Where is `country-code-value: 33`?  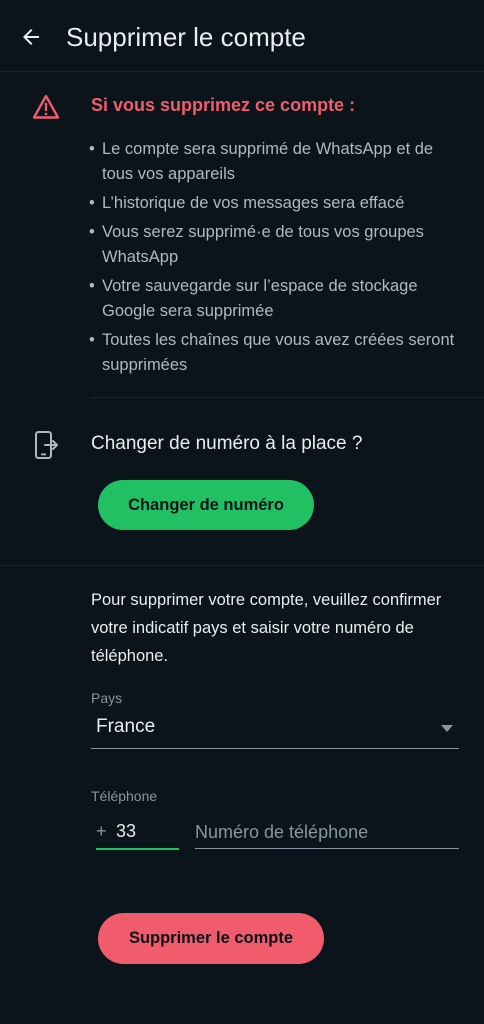 country-code-value: 33 is located at coordinates (126, 831).